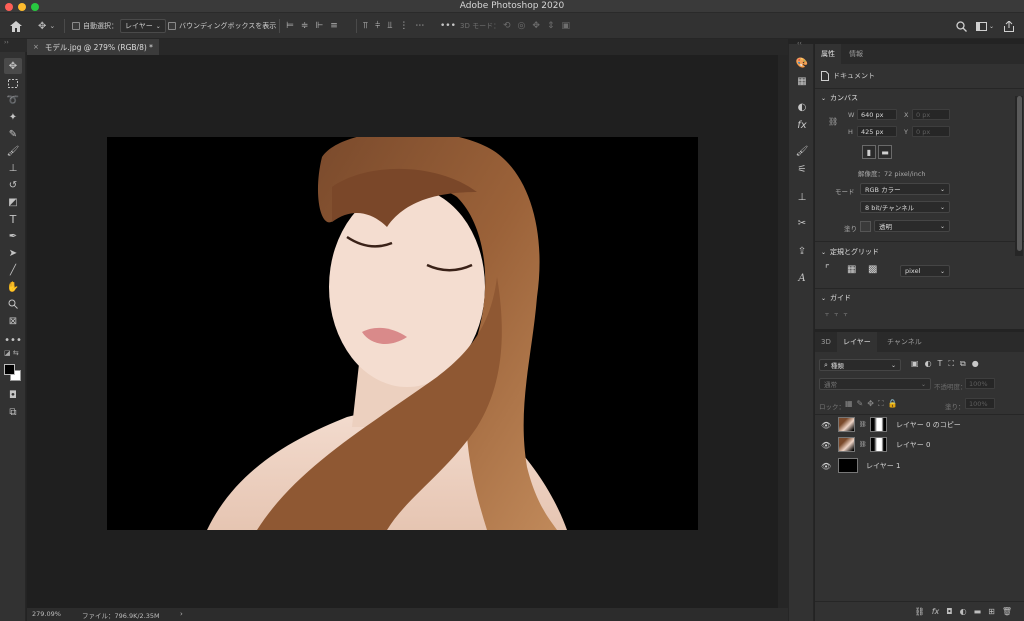 The height and width of the screenshot is (621, 1024). Describe the element at coordinates (828, 54) in the screenshot. I see `tab-properties: 属性` at that location.